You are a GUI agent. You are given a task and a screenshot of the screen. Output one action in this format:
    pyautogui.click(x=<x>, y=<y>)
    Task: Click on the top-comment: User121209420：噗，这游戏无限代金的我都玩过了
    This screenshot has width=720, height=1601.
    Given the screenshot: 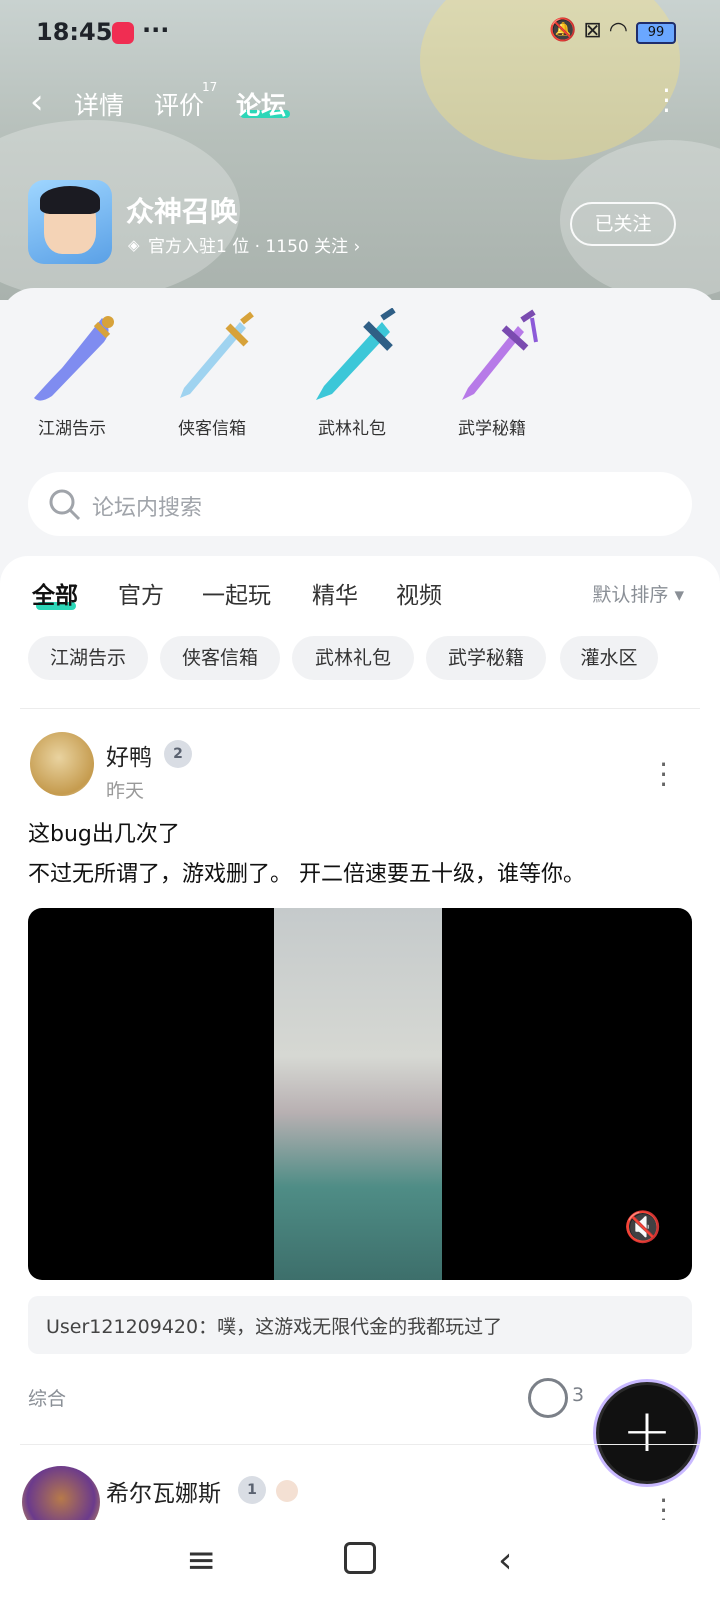 What is the action you would take?
    pyautogui.click(x=360, y=1325)
    